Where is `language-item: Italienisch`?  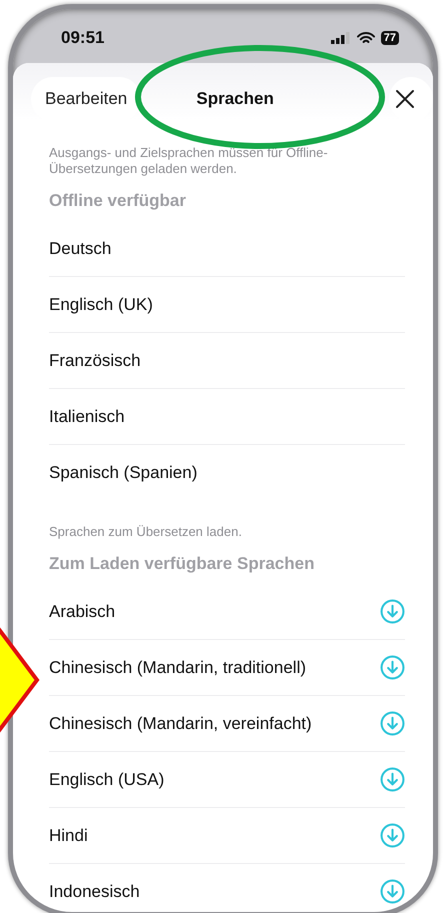 language-item: Italienisch is located at coordinates (87, 416).